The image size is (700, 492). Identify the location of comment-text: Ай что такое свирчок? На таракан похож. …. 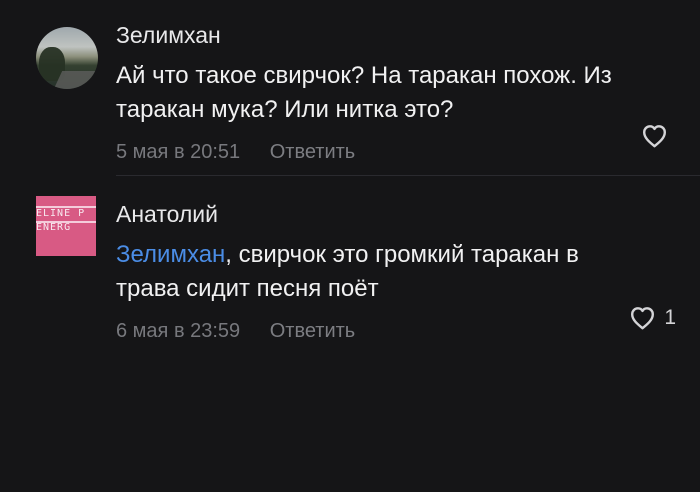
(396, 93).